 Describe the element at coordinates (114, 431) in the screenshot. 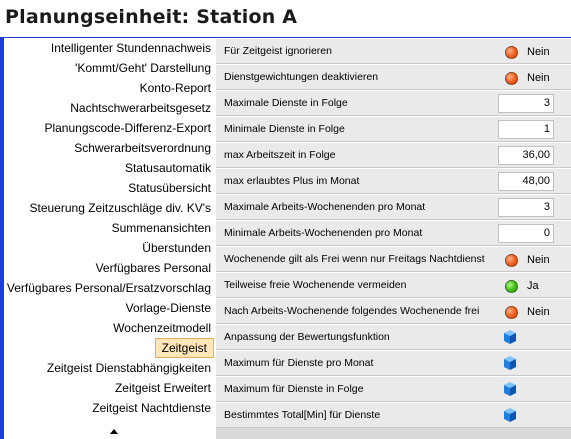

I see `scroll-up-arrow-icon` at that location.